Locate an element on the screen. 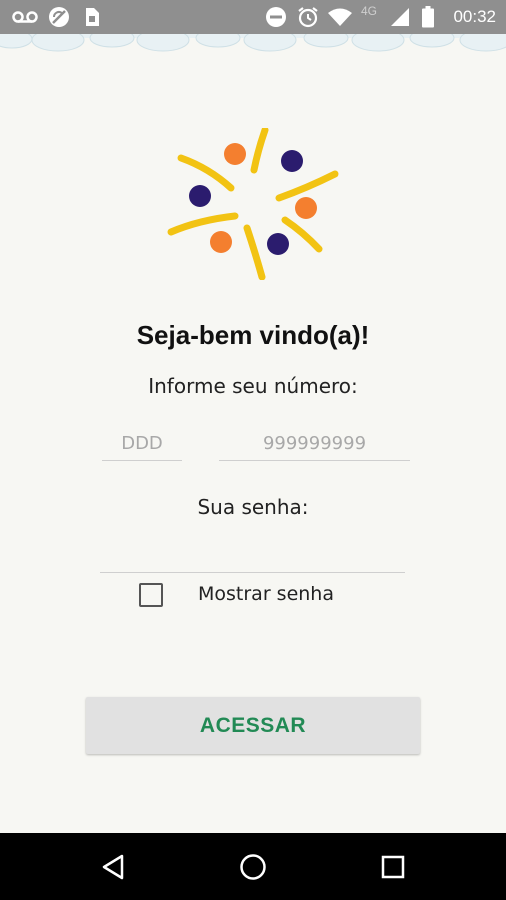 The image size is (506, 900). battery-icon is located at coordinates (428, 17).